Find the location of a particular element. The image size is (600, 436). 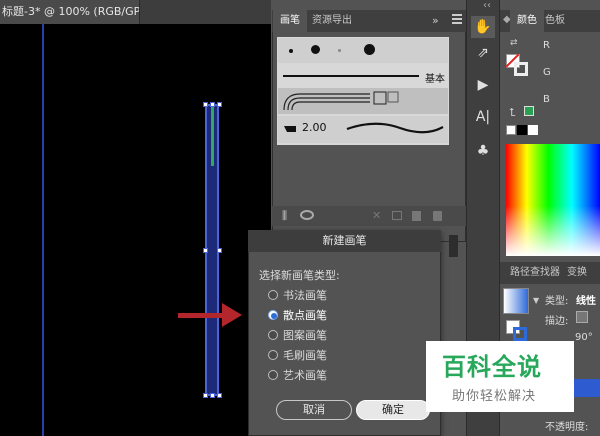

swap-colors-icon: ⇄ is located at coordinates (514, 43).